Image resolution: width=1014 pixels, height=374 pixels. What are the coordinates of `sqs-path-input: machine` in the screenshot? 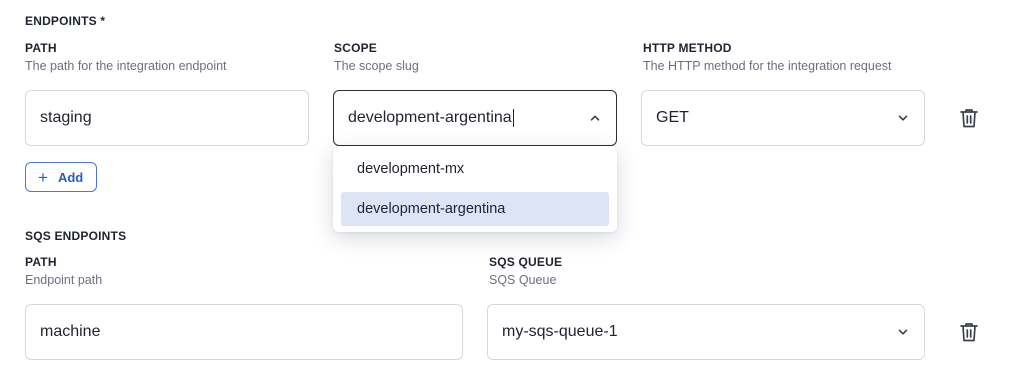 It's located at (244, 332).